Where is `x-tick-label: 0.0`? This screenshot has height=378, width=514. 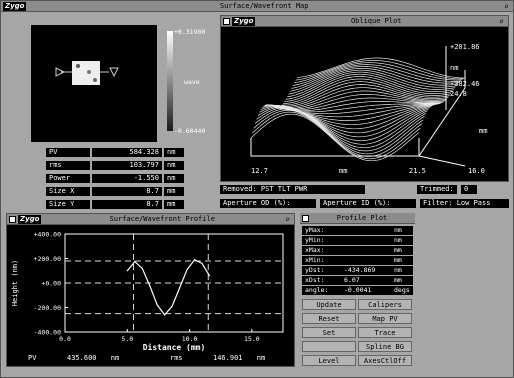
x-tick-label: 0.0 is located at coordinates (65, 339).